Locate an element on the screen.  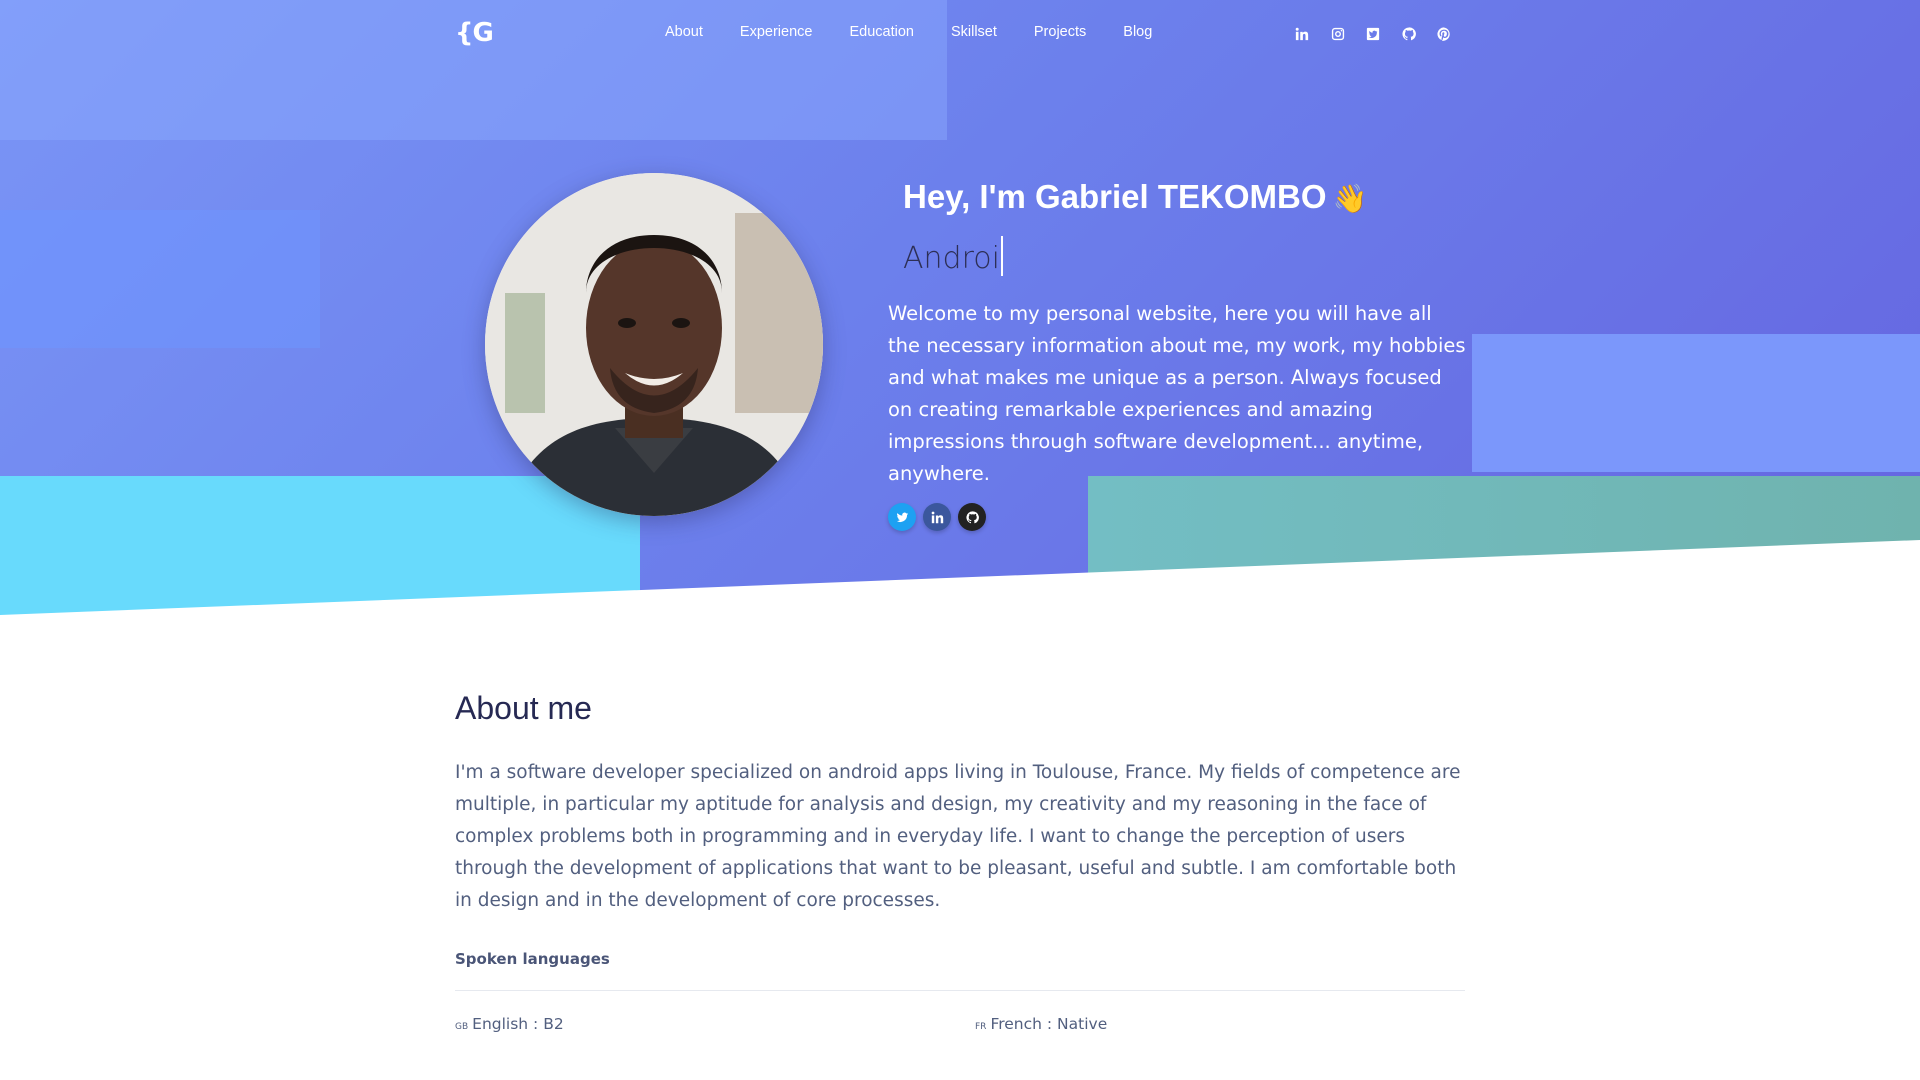
languages-divider is located at coordinates (960, 990).